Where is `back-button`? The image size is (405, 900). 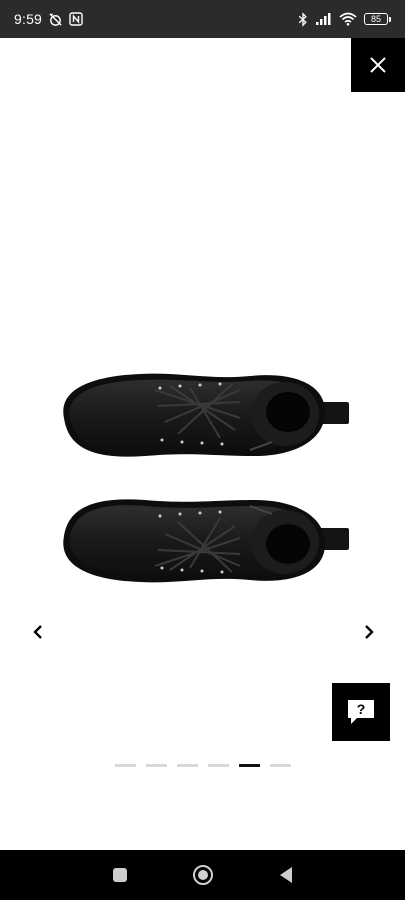 back-button is located at coordinates (286, 875).